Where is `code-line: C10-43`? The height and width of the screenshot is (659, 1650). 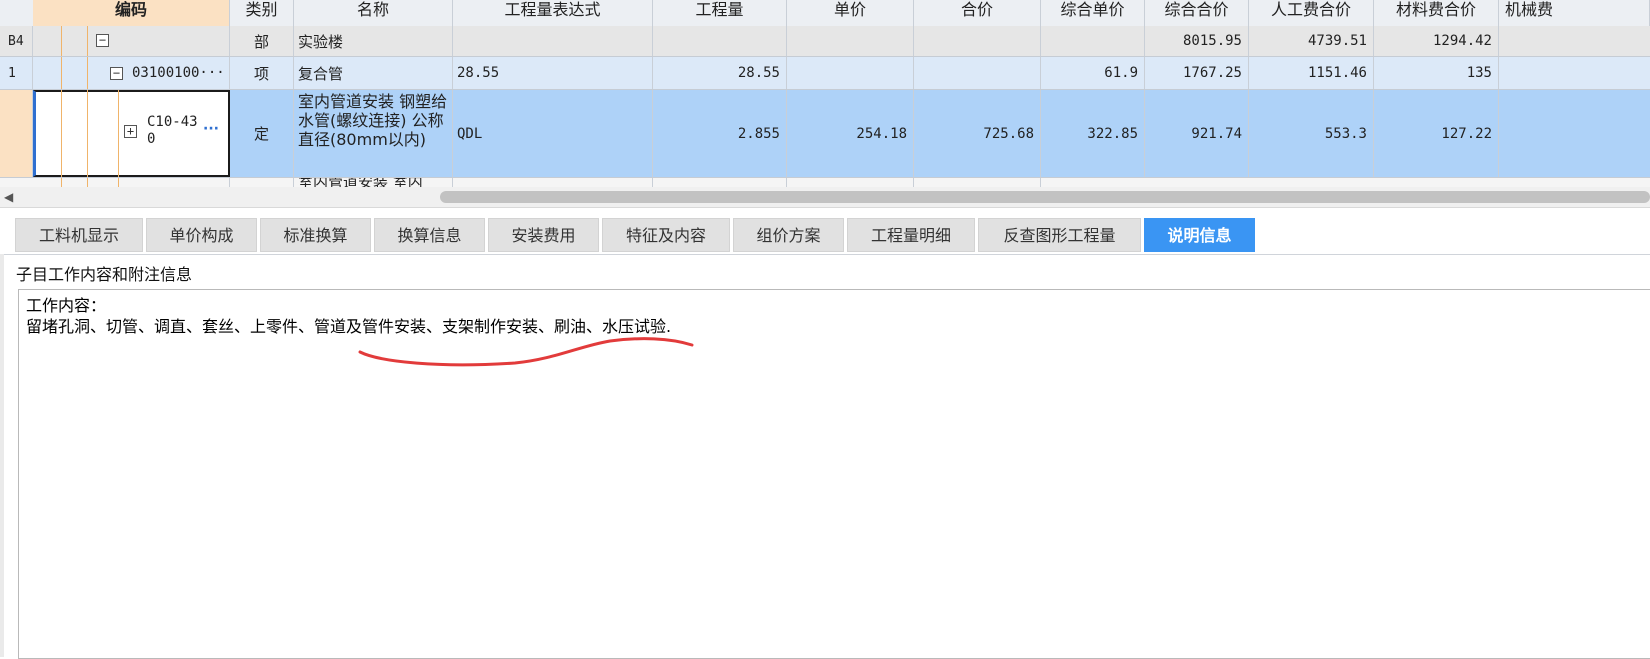 code-line: C10-43 is located at coordinates (172, 122).